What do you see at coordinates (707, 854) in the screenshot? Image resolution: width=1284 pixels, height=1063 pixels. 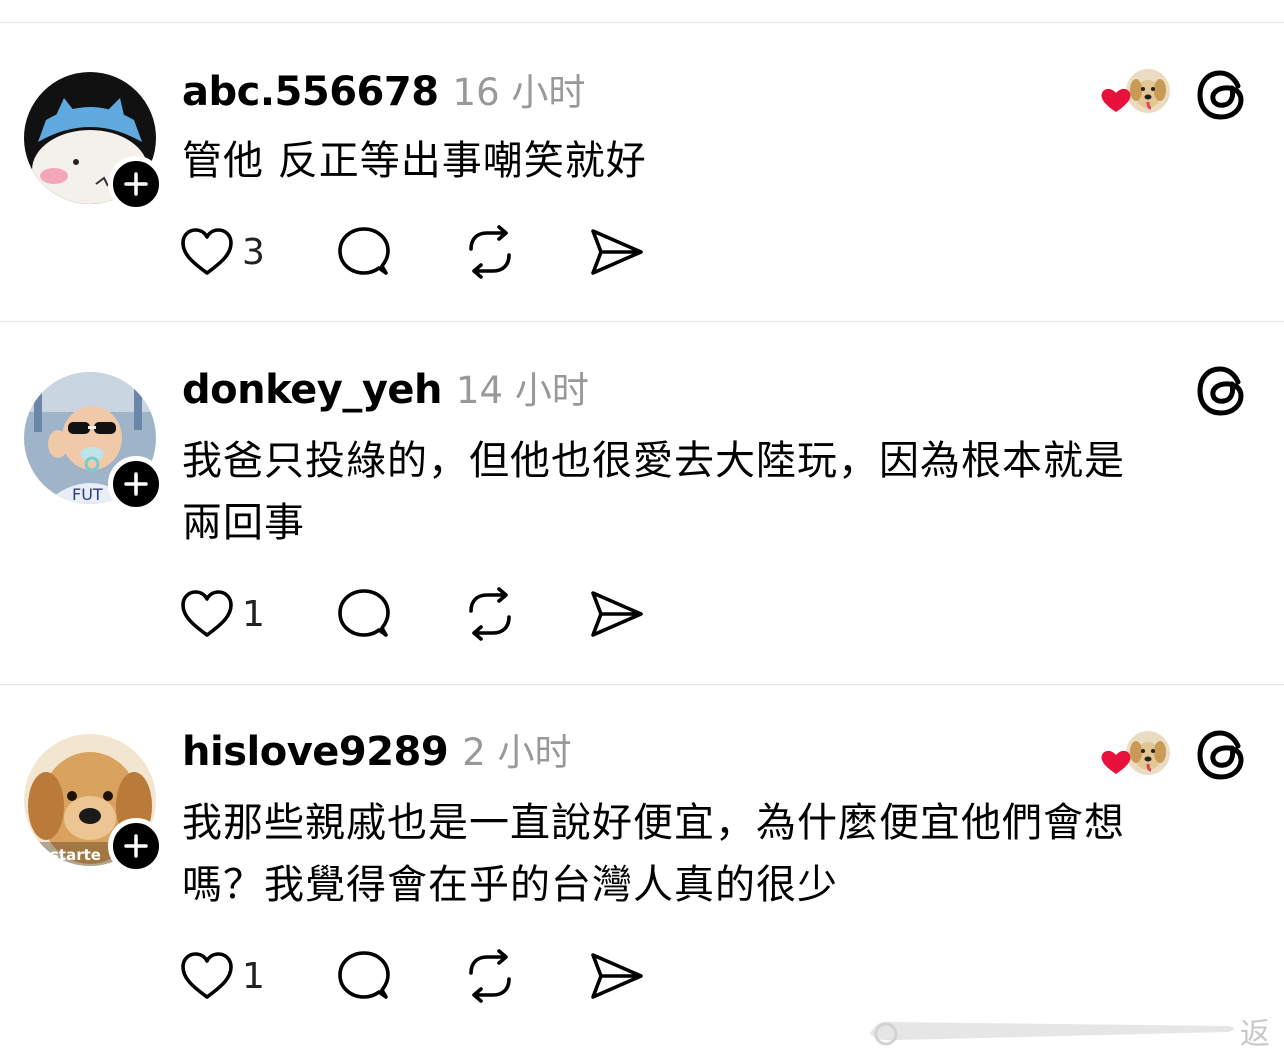 I see `post-text: 我那些親戚也是一直說好便宜，為什麼便宜他們會想 嗎？我覺得會在乎的台灣人真的很少` at bounding box center [707, 854].